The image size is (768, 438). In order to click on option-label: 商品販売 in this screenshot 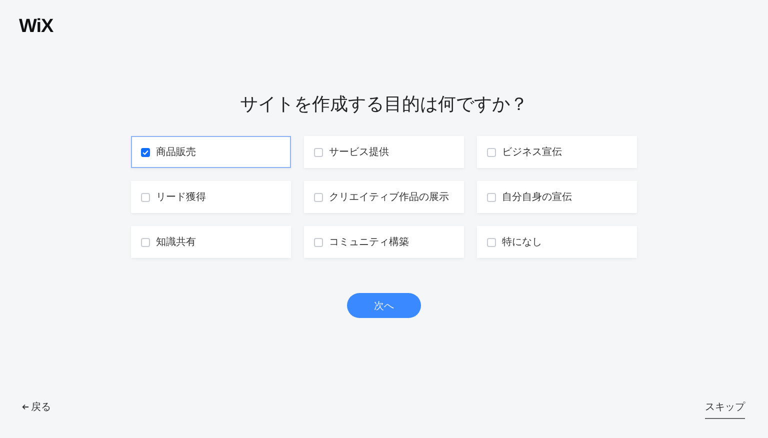, I will do `click(176, 152)`.